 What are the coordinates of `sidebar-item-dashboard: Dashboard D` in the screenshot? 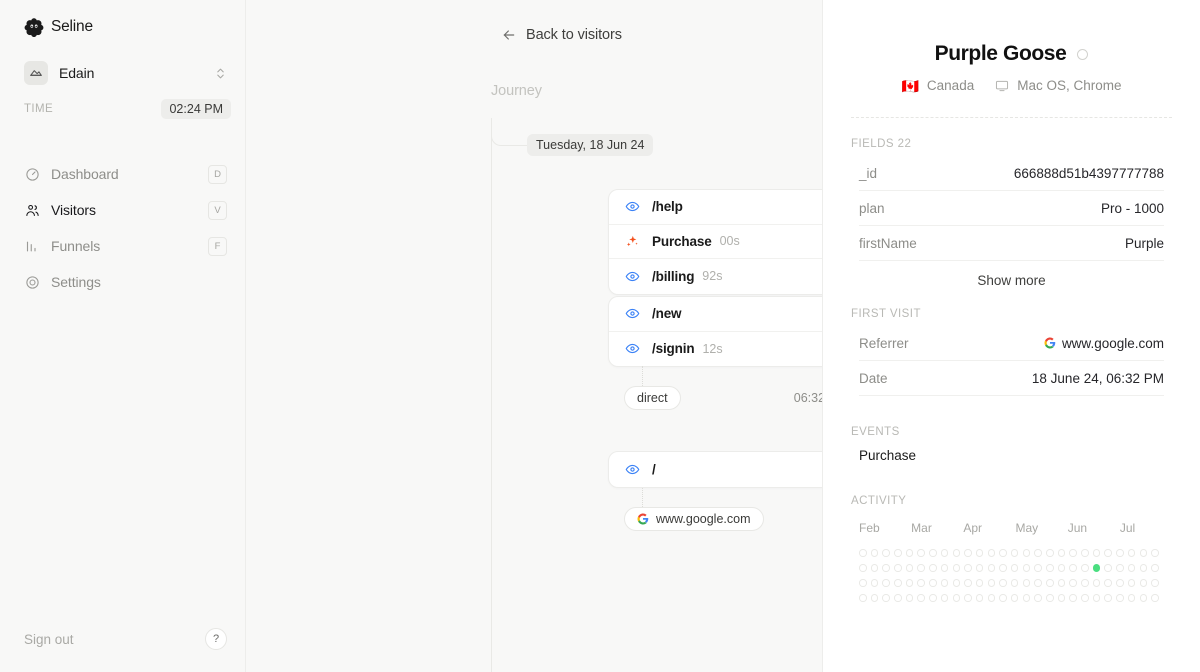 It's located at (127, 174).